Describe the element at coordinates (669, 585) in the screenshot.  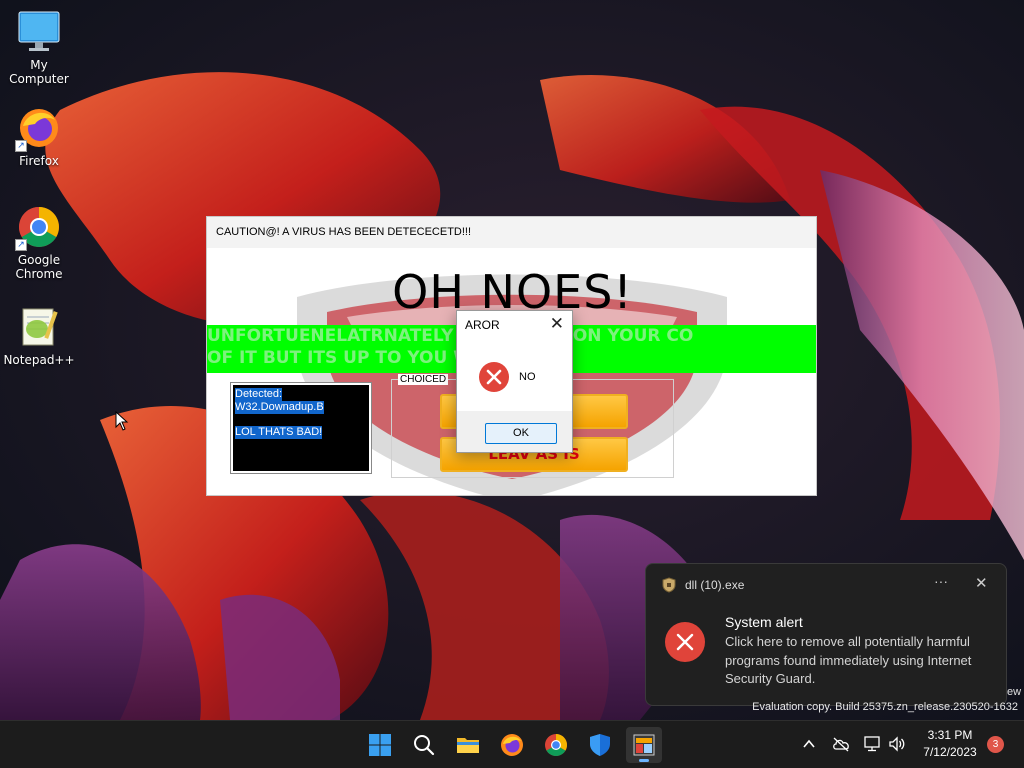
I see `shield-app-icon` at that location.